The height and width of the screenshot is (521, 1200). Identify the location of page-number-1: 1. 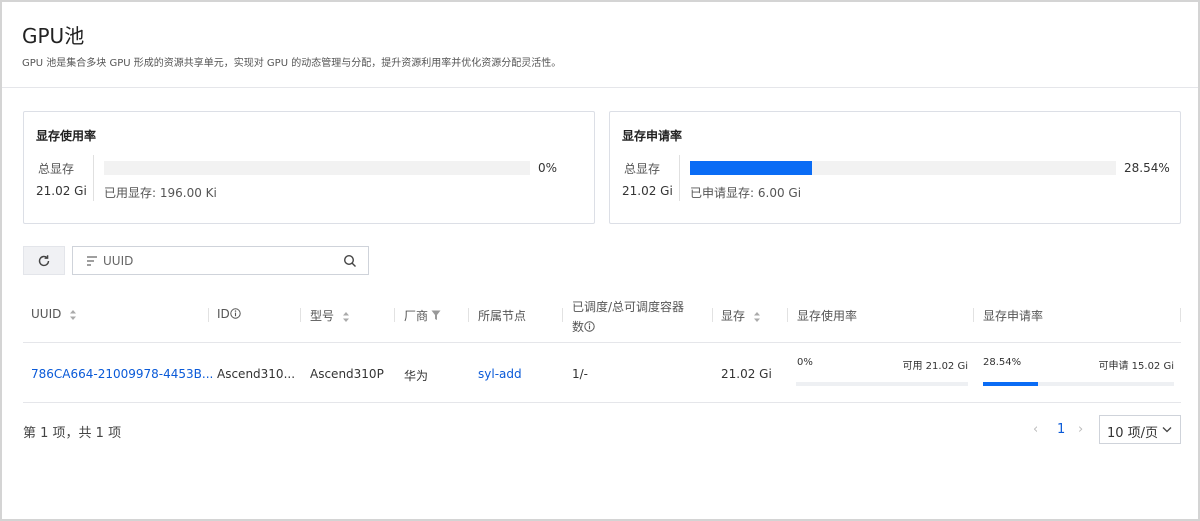
(1061, 429).